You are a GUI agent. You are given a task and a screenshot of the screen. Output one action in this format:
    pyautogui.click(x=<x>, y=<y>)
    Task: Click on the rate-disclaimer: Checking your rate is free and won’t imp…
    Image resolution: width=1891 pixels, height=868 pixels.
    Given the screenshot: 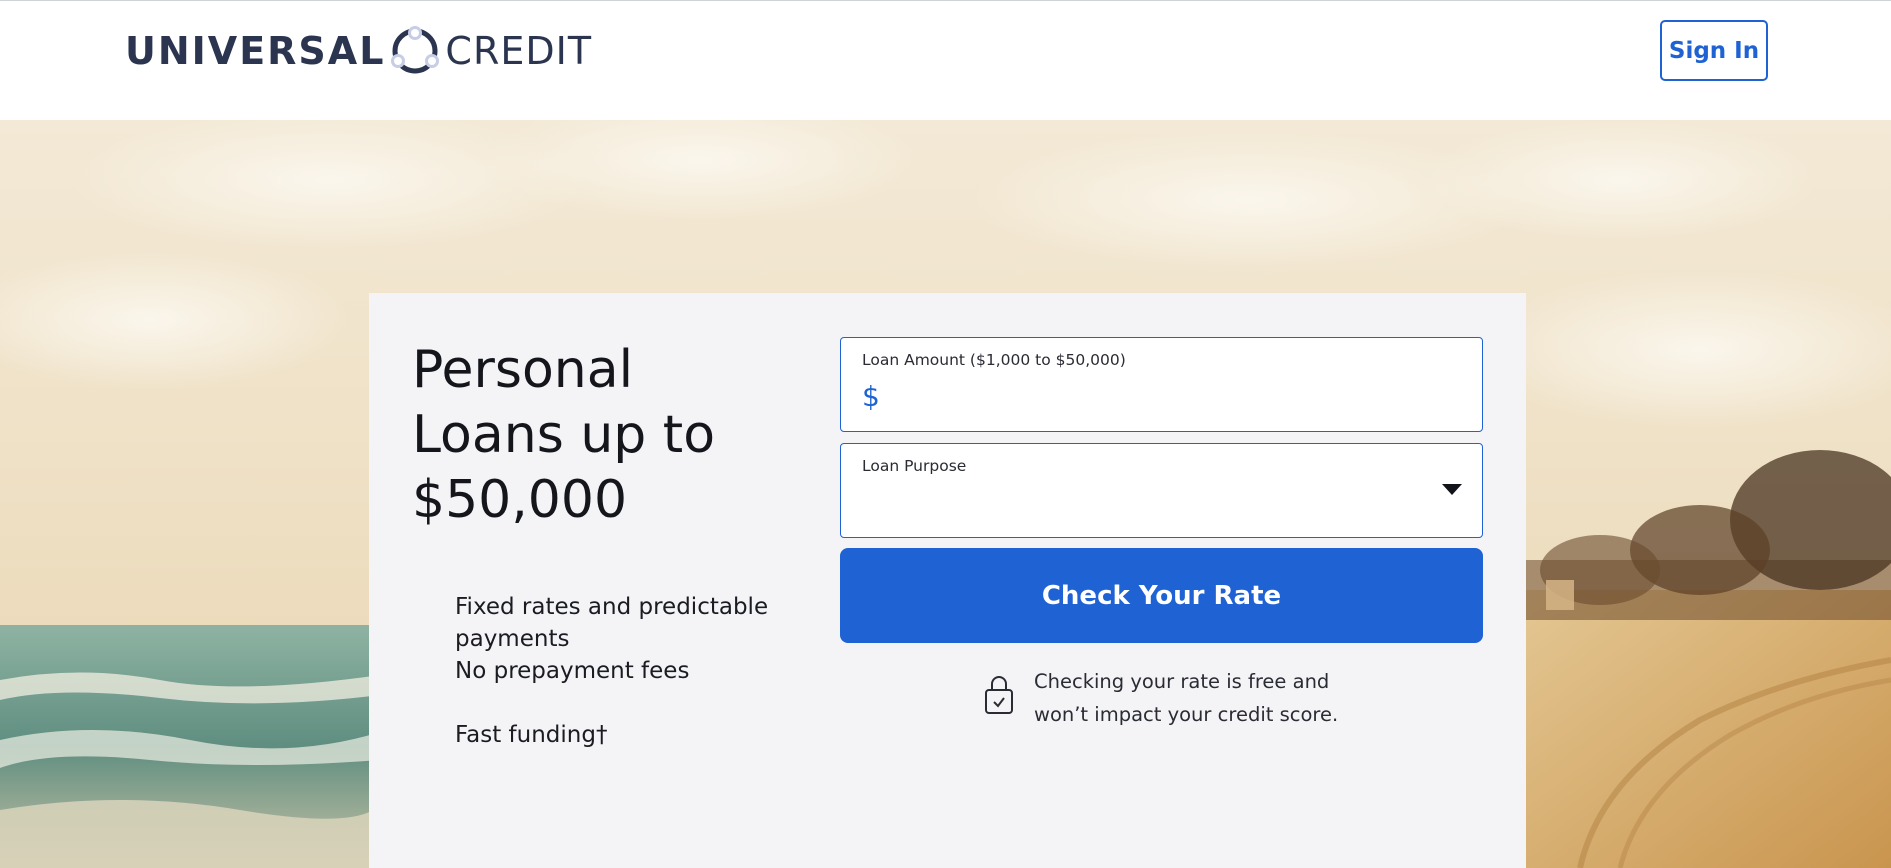 What is the action you would take?
    pyautogui.click(x=1186, y=698)
    